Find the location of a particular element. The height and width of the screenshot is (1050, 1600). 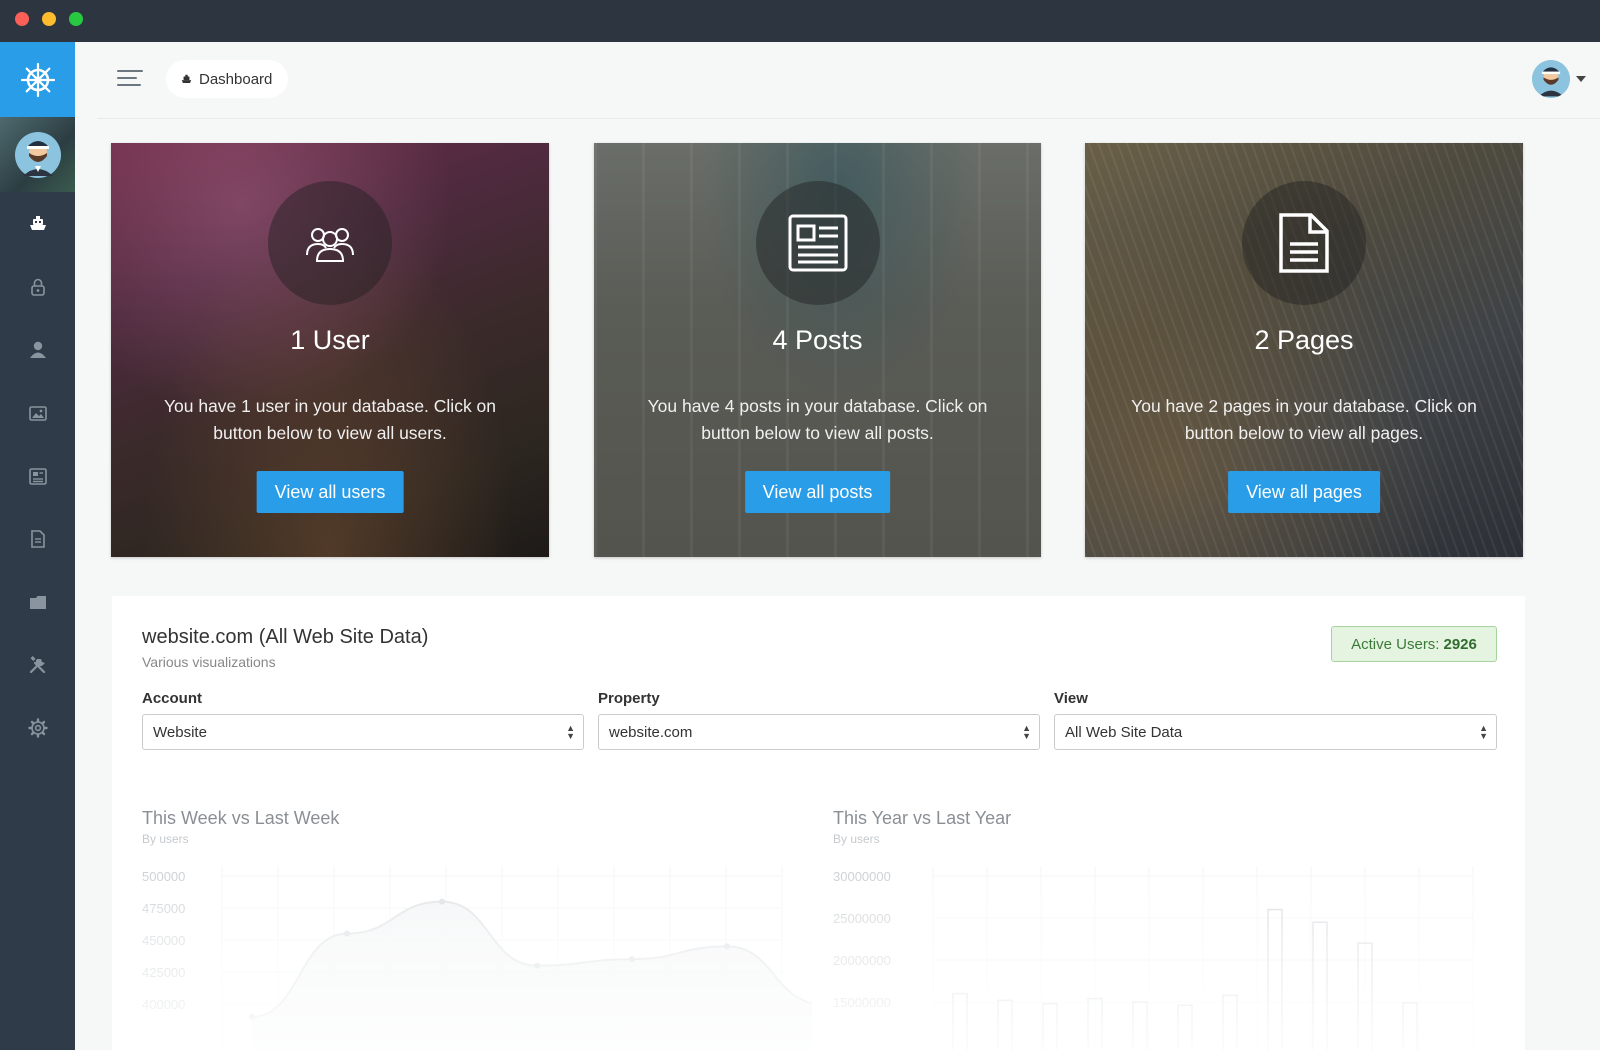

view-select-value: All Web Site Data is located at coordinates (1124, 732).